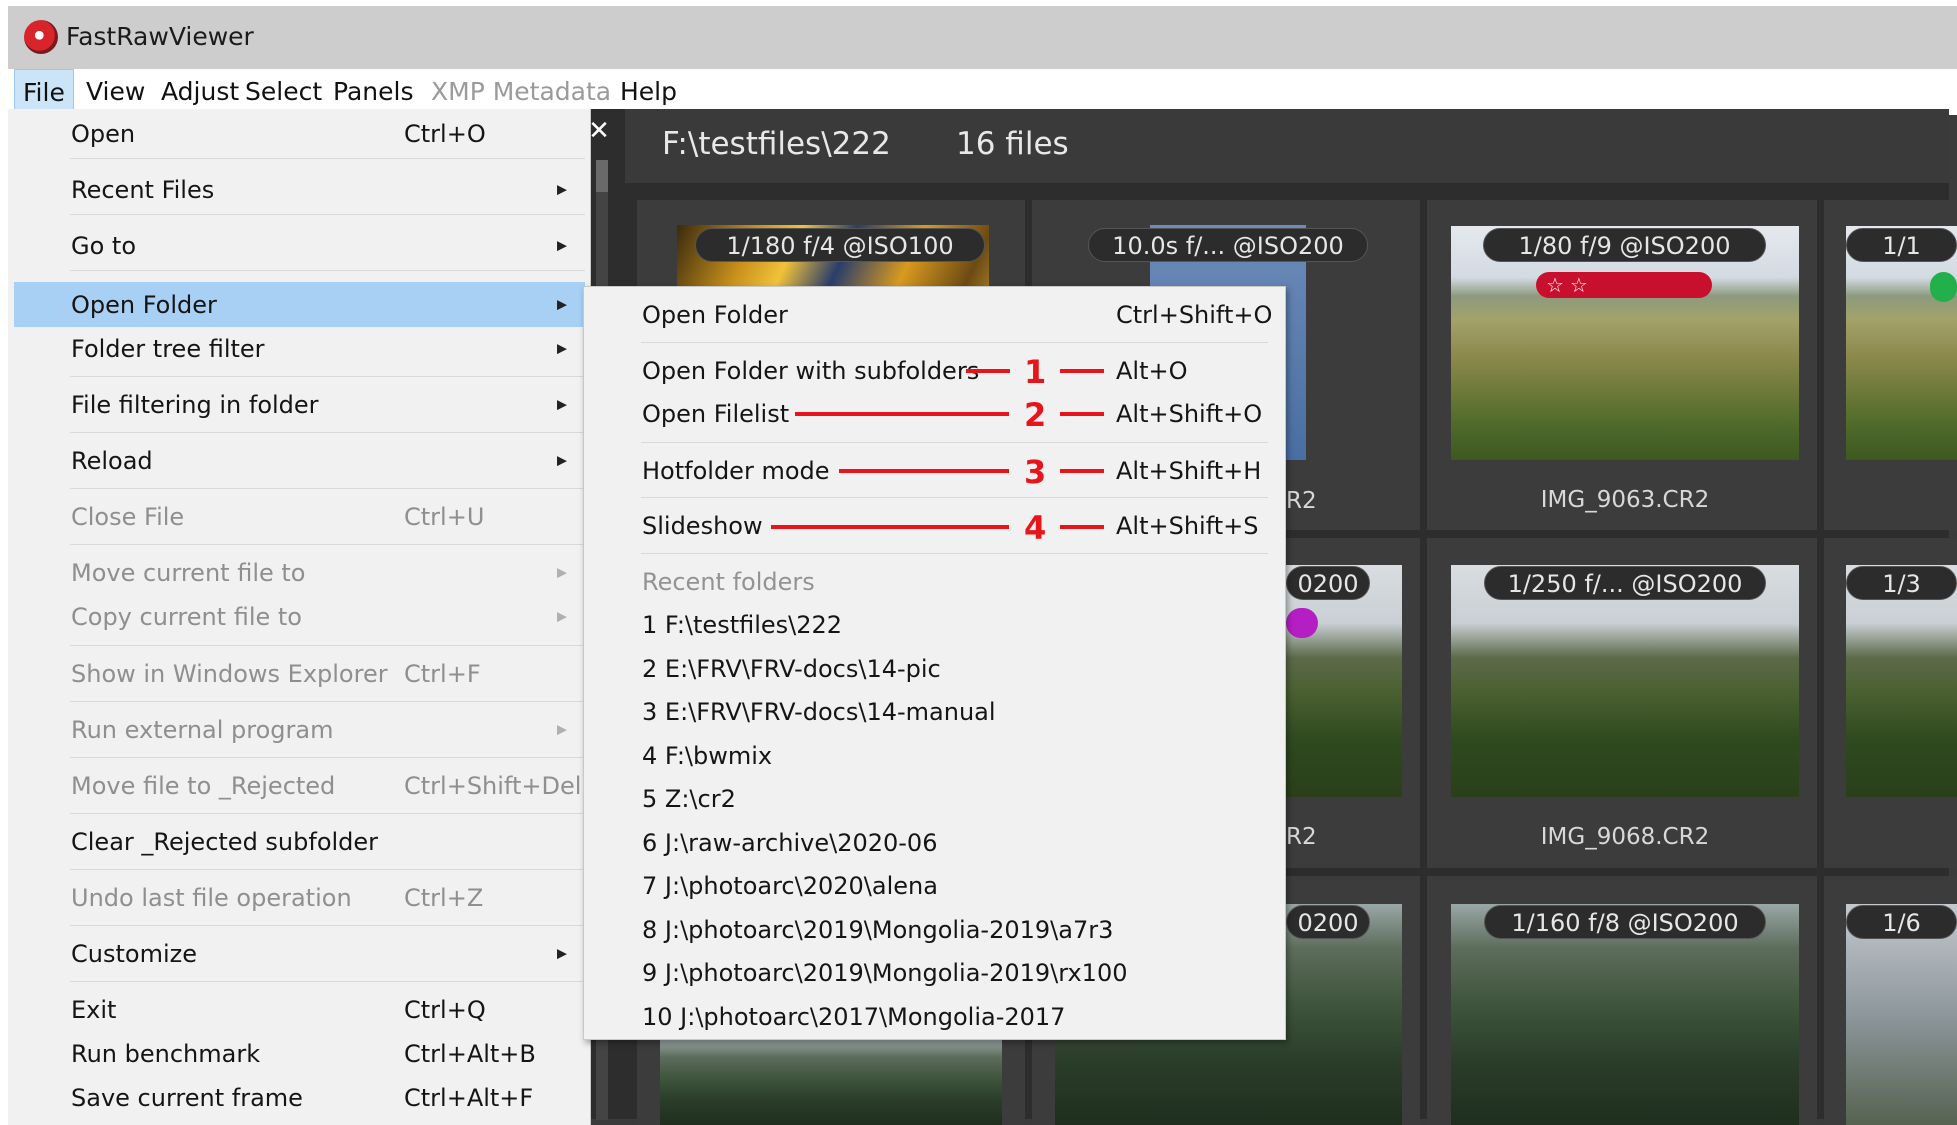 The image size is (1957, 1125). What do you see at coordinates (702, 526) in the screenshot?
I see `menu-item-label: Slideshow` at bounding box center [702, 526].